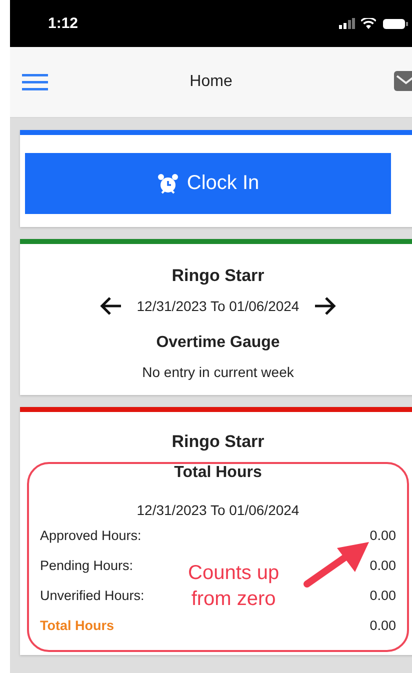 This screenshot has height=673, width=412. Describe the element at coordinates (87, 565) in the screenshot. I see `hours-label: Pending Hours:` at that location.